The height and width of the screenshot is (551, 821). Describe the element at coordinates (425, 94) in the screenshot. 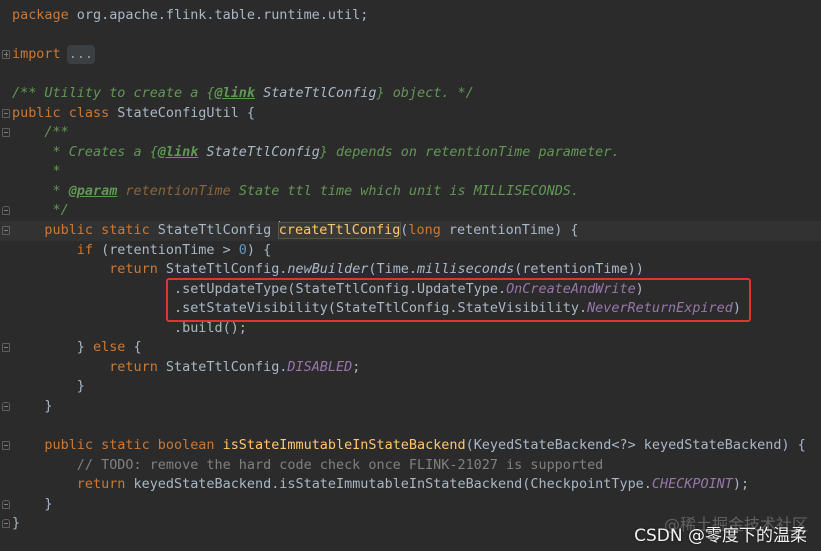

I see `doc-comment-text: } object. */` at that location.